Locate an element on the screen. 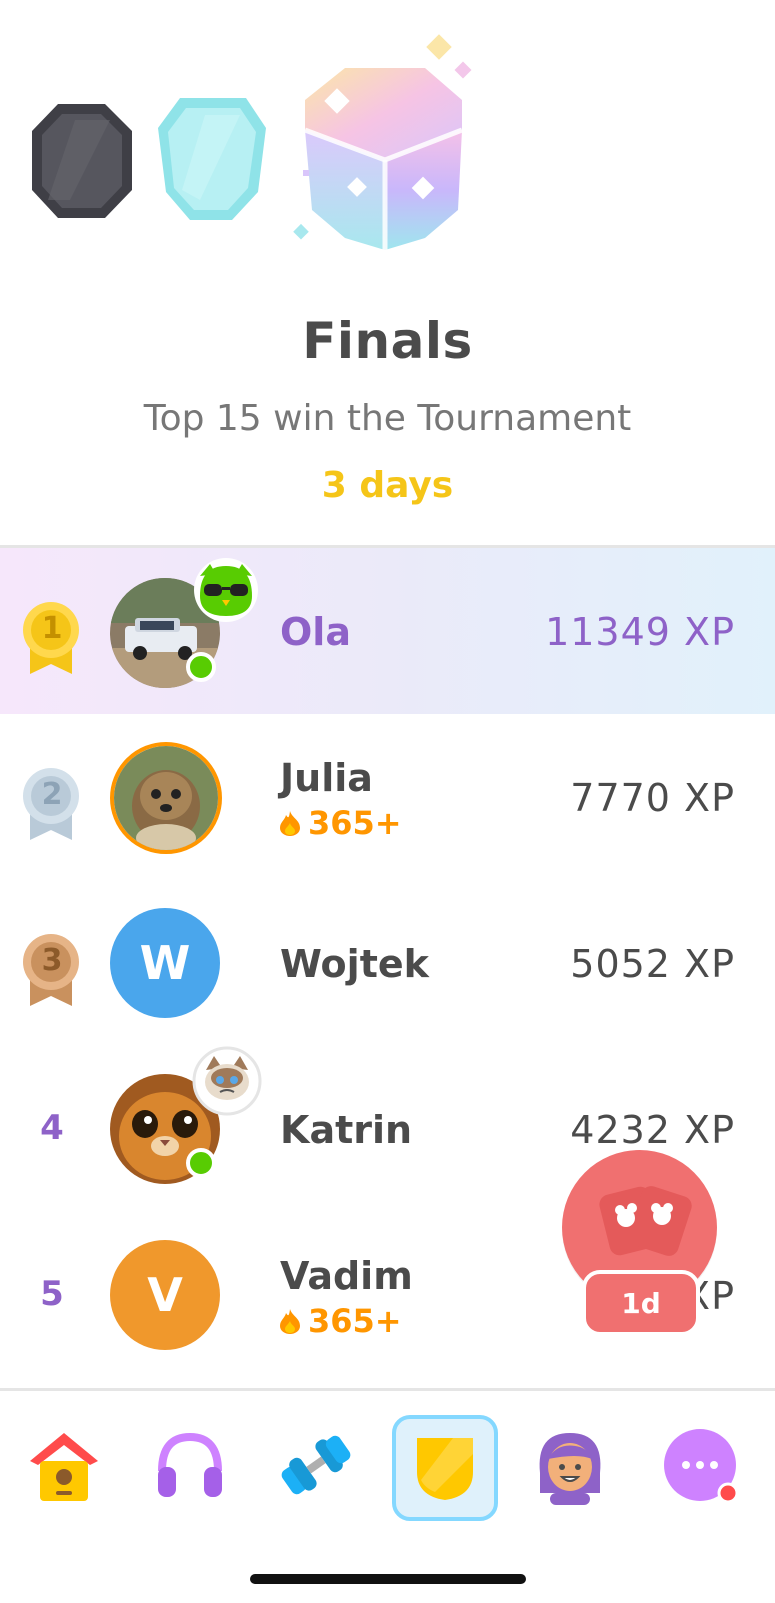  bottom-tab-bar is located at coordinates (387, 1495).